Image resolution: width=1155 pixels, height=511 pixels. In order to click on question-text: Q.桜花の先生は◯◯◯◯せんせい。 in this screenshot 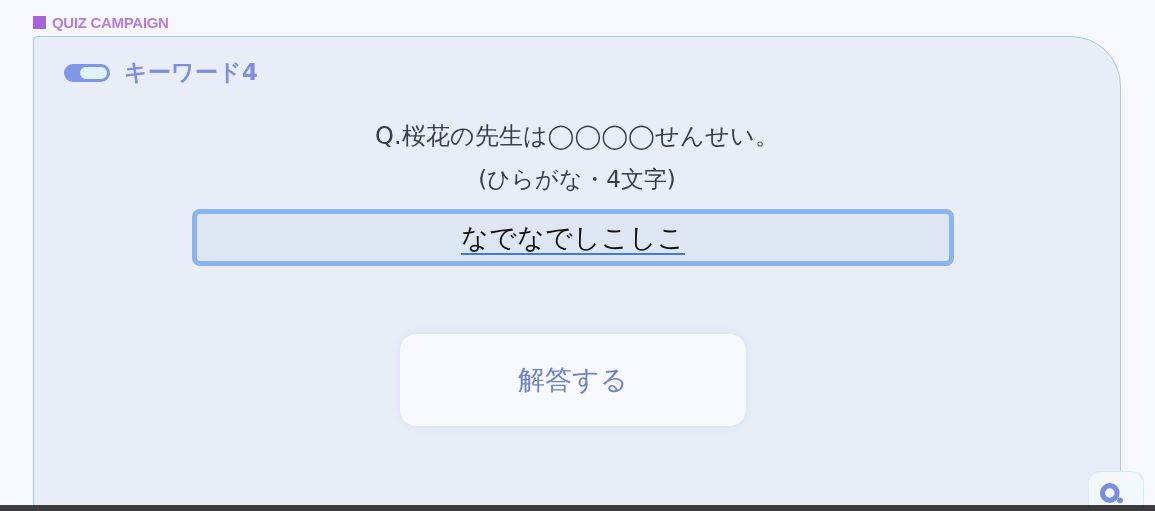, I will do `click(577, 136)`.